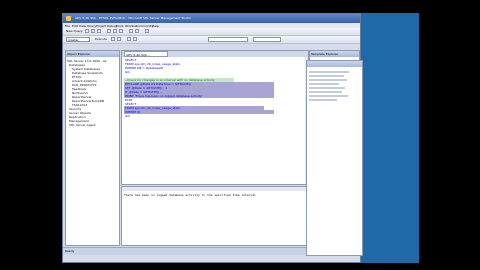 This screenshot has width=480, height=270. What do you see at coordinates (135, 39) in the screenshot?
I see `results-to-text-icon` at bounding box center [135, 39].